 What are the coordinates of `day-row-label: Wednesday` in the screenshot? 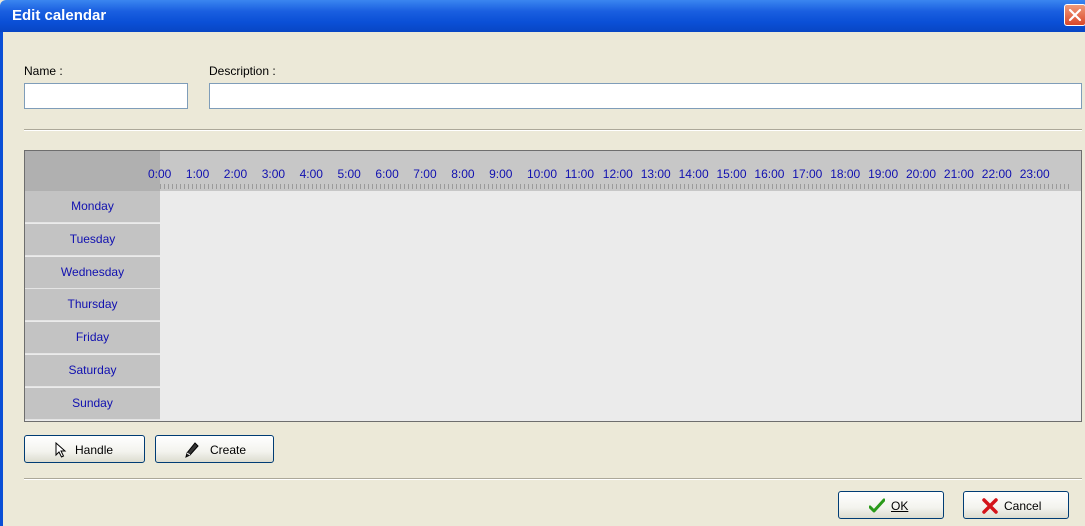 It's located at (92, 272).